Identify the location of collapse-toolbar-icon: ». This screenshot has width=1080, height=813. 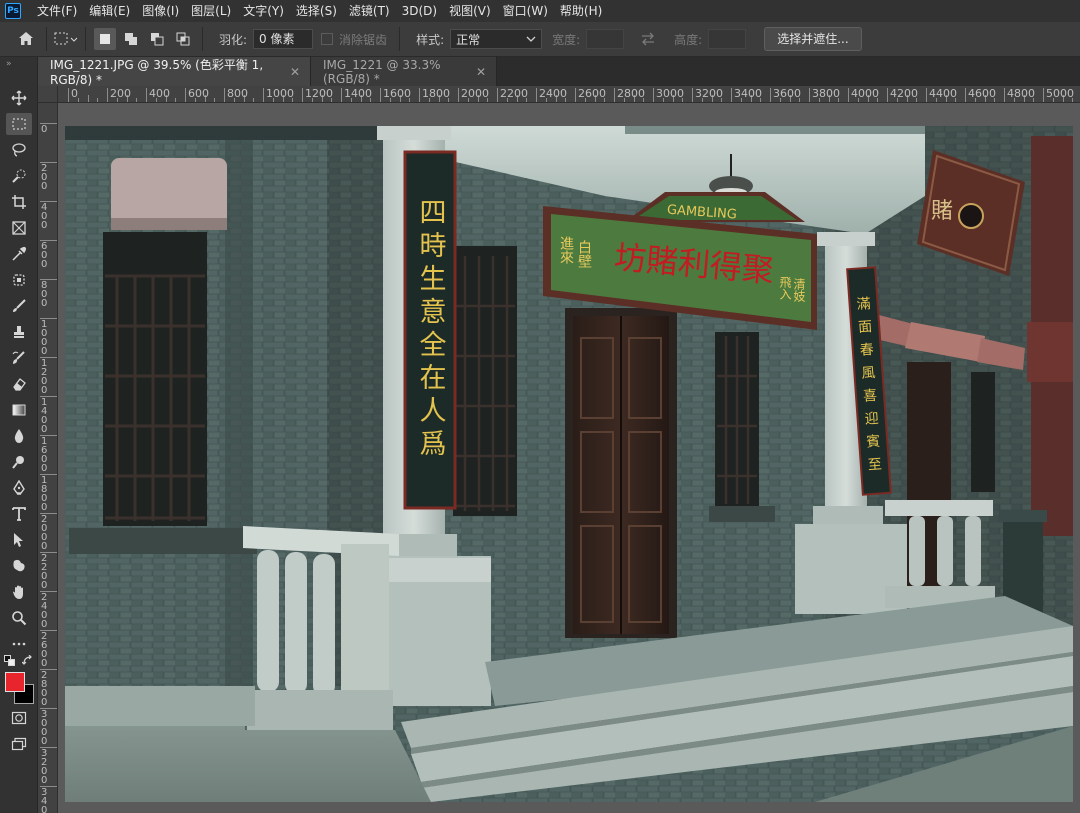
(9, 64).